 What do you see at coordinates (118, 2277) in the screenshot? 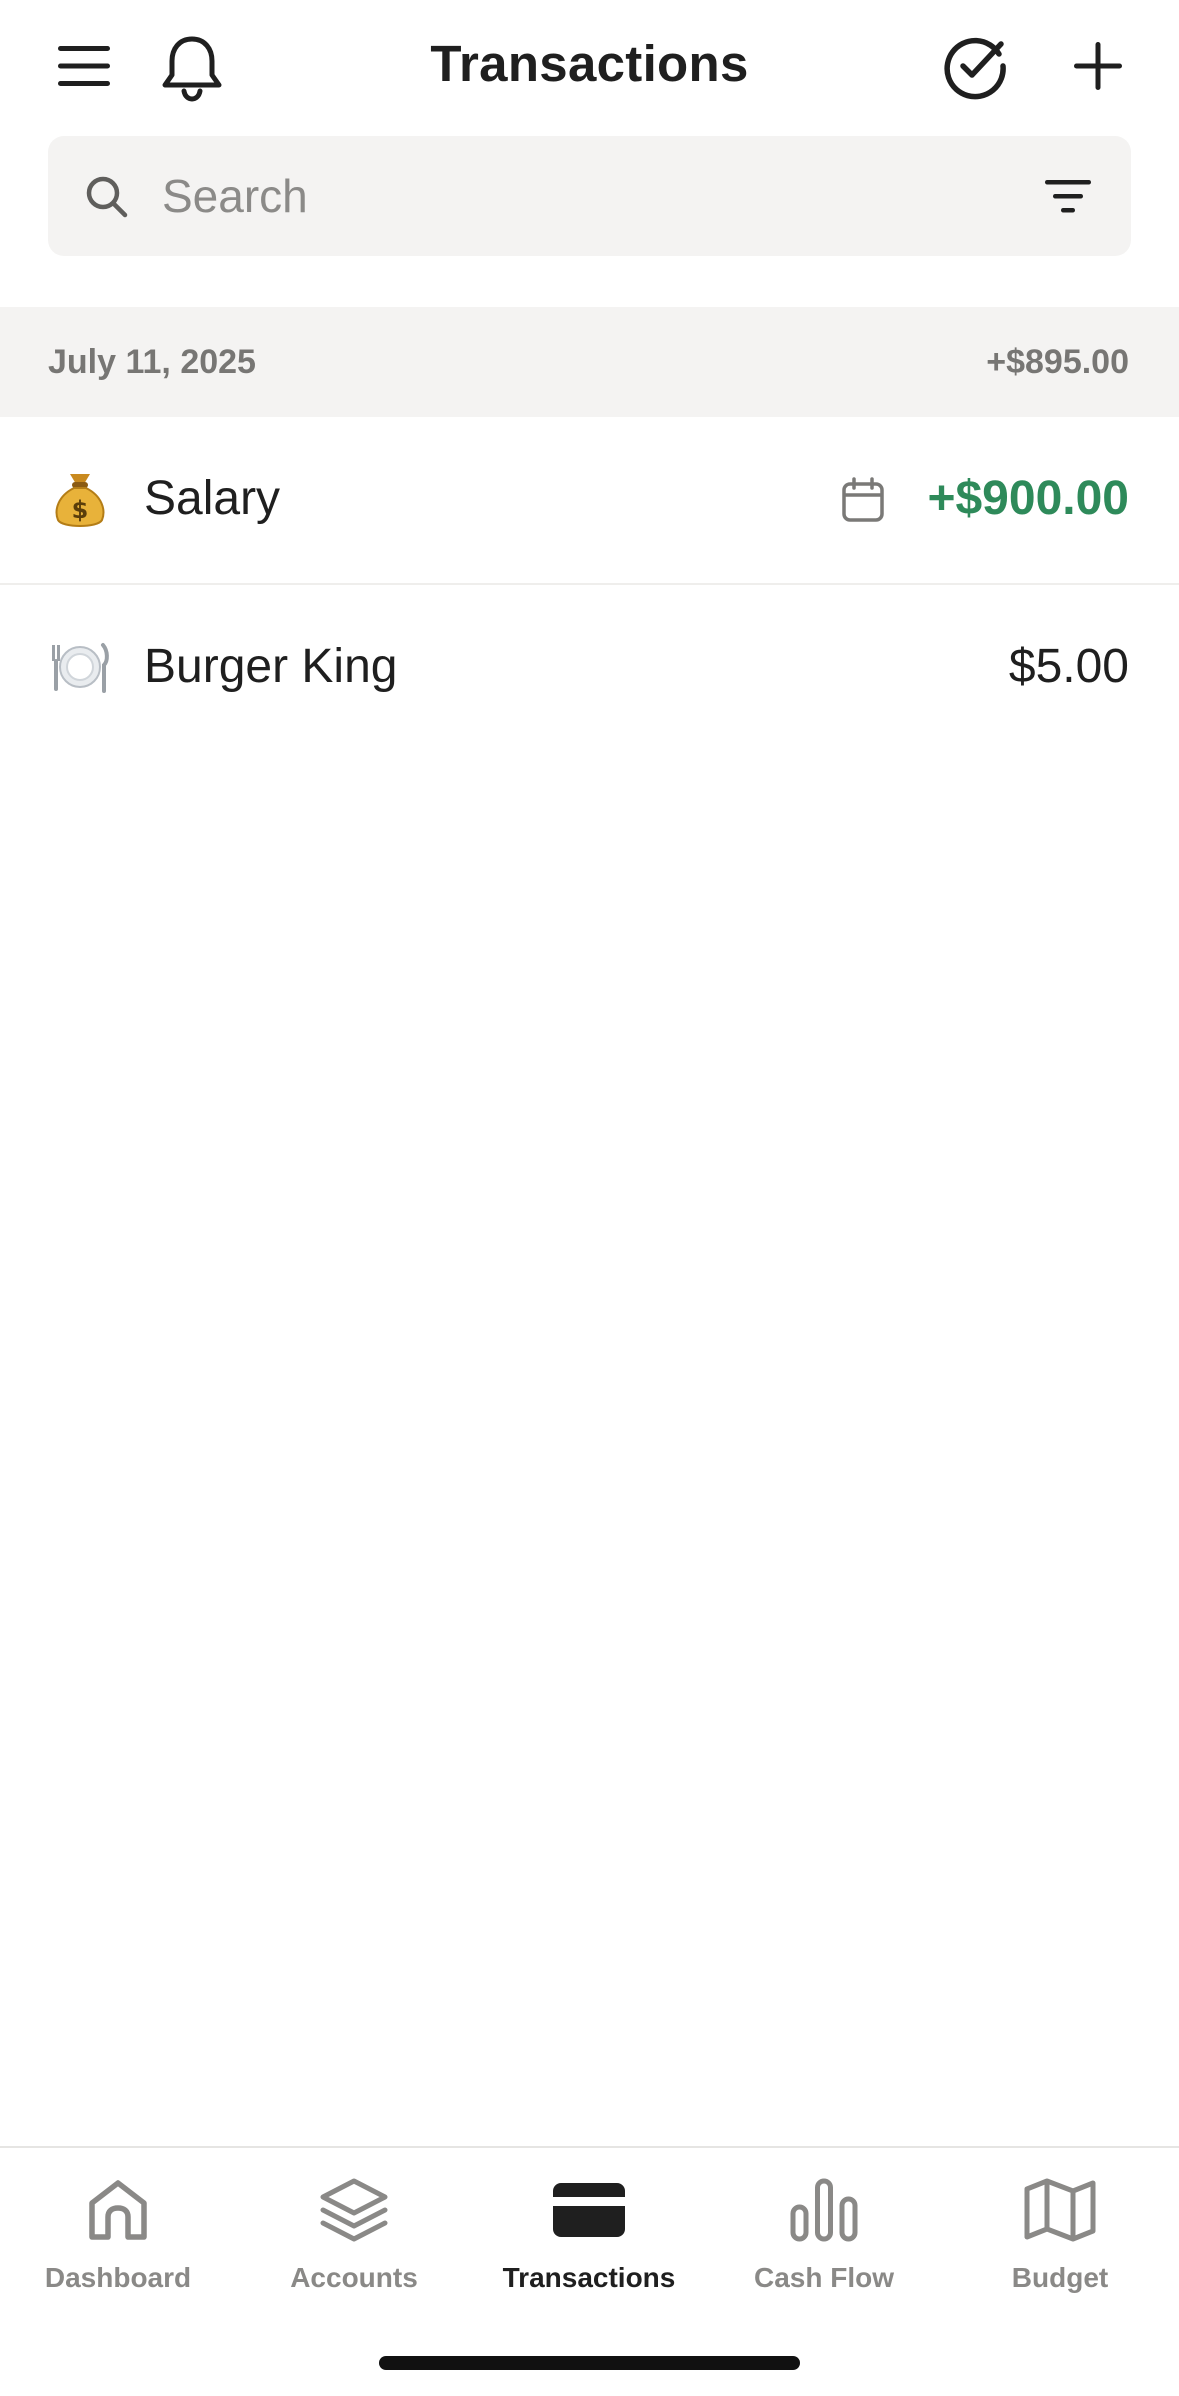
I see `tab-label: Dashboard` at bounding box center [118, 2277].